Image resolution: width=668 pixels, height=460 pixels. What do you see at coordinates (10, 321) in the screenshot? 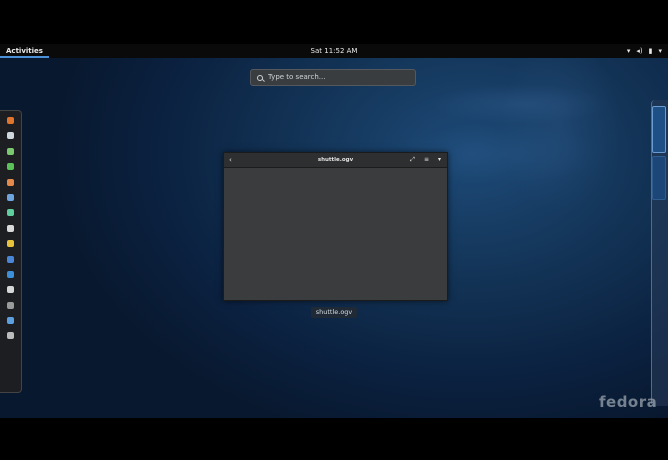
I see `tools-icon` at bounding box center [10, 321].